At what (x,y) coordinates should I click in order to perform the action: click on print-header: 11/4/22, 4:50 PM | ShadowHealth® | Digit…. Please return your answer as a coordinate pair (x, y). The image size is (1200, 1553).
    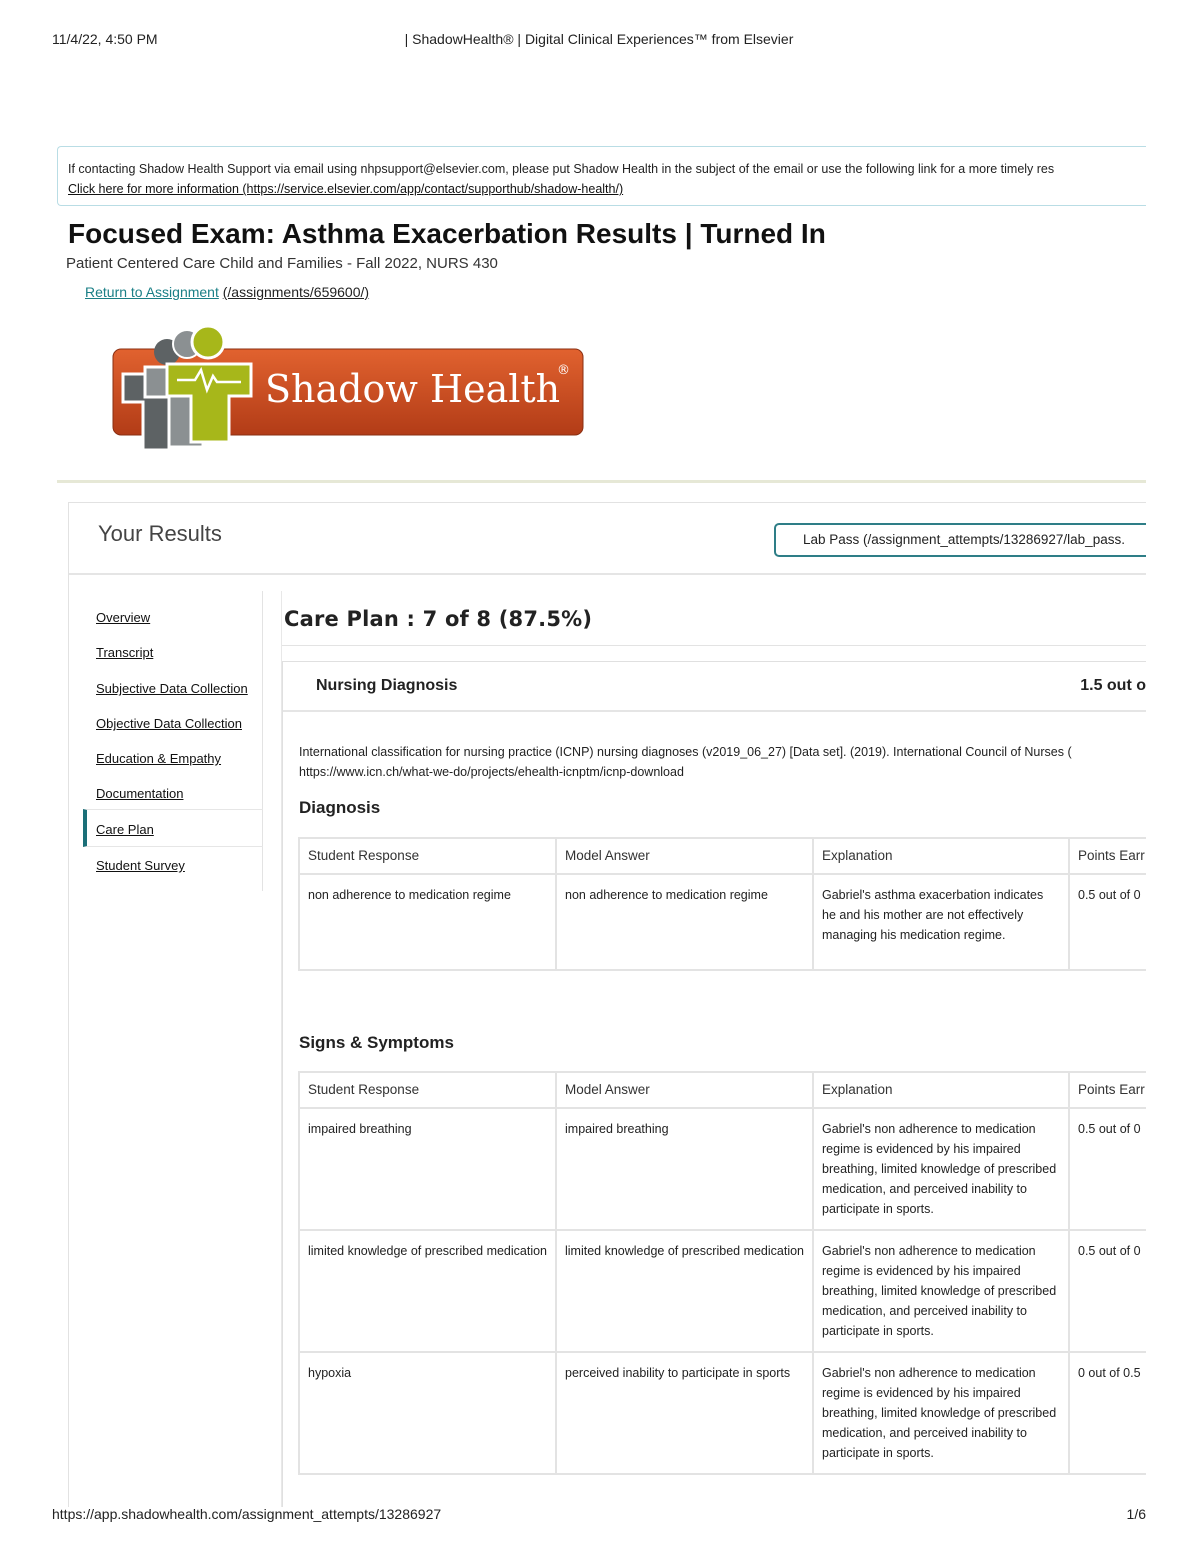
    Looking at the image, I should click on (599, 40).